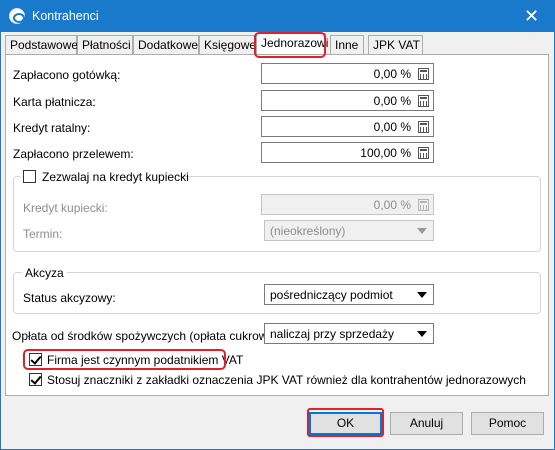  I want to click on window-title: Kontrahenci, so click(65, 16).